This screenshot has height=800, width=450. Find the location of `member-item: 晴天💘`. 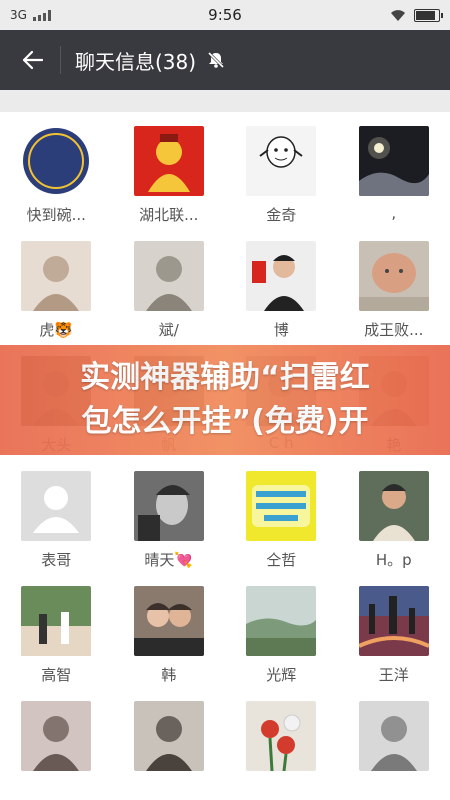

member-item: 晴天💘 is located at coordinates (169, 520).